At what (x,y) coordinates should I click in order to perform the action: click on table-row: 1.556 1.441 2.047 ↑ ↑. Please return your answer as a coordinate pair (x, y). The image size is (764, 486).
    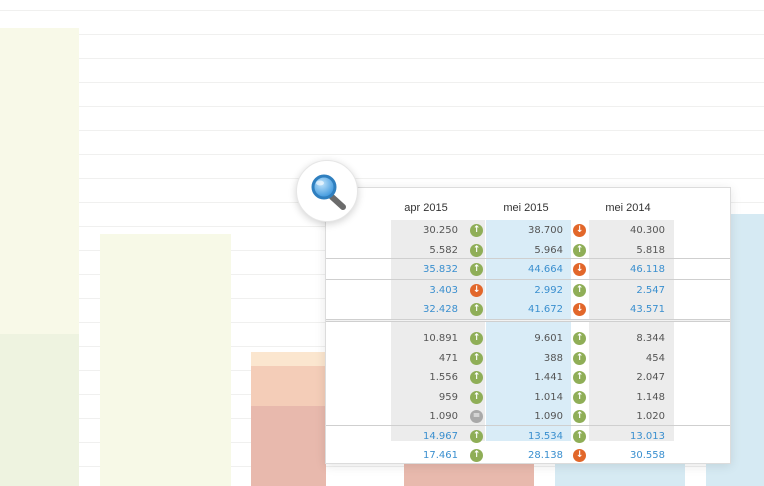
    Looking at the image, I should click on (528, 378).